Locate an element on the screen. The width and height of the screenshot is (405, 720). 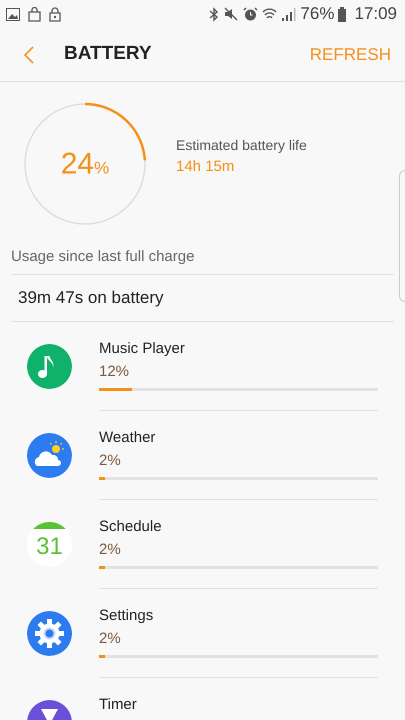
screen-title: BATTERY is located at coordinates (108, 54).